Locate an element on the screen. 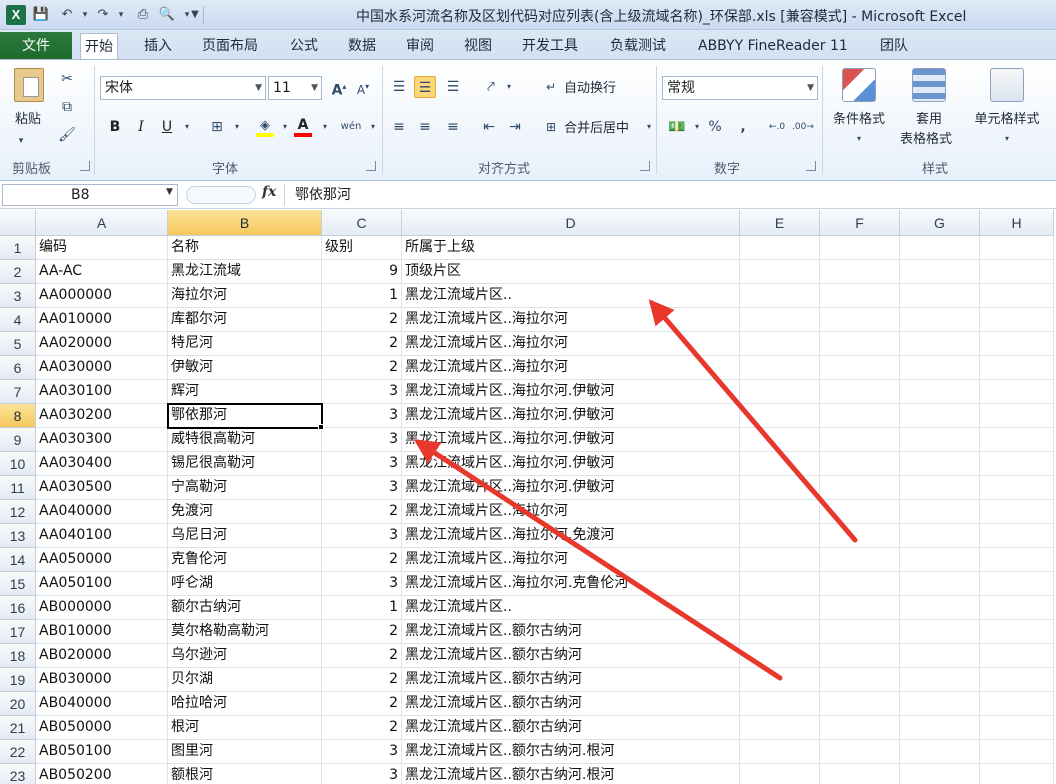 The width and height of the screenshot is (1056, 784). cell-a13: AA040100 is located at coordinates (102, 536).